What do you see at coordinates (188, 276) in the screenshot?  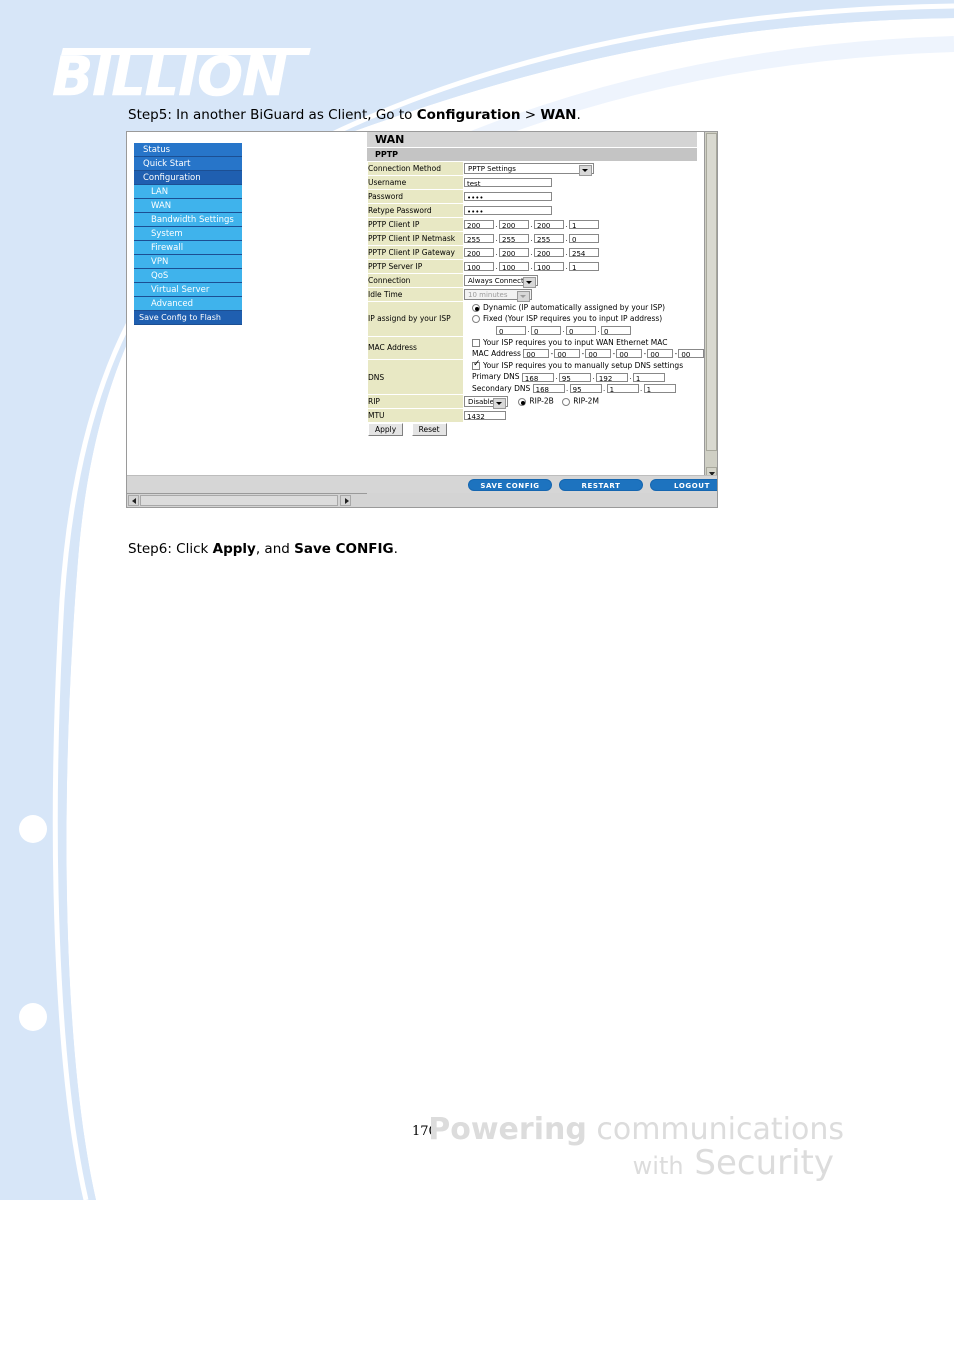 I see `sidebar-item-qos: QoS` at bounding box center [188, 276].